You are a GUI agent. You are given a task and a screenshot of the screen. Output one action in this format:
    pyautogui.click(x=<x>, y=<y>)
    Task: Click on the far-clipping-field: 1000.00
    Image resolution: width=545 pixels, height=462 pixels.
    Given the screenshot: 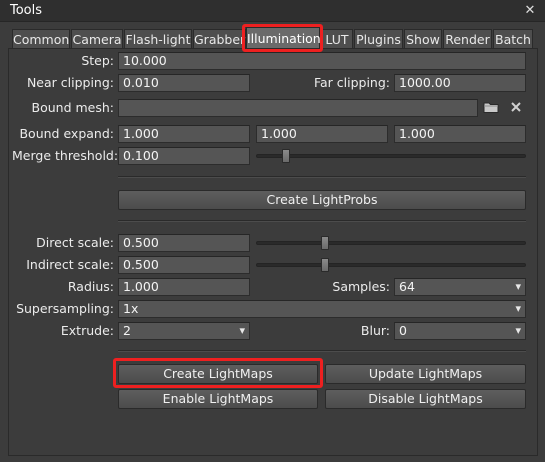 What is the action you would take?
    pyautogui.click(x=460, y=83)
    